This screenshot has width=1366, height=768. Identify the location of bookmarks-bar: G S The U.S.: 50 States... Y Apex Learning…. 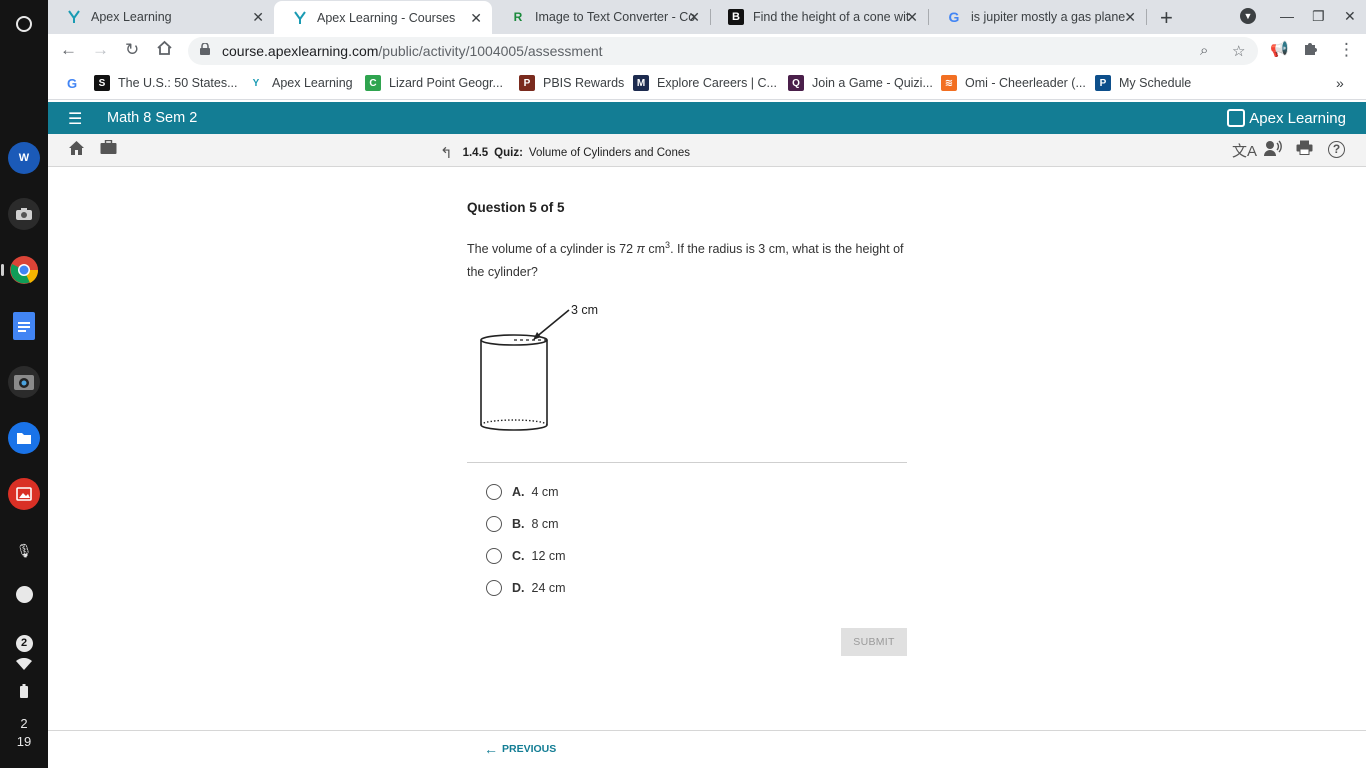
(707, 84).